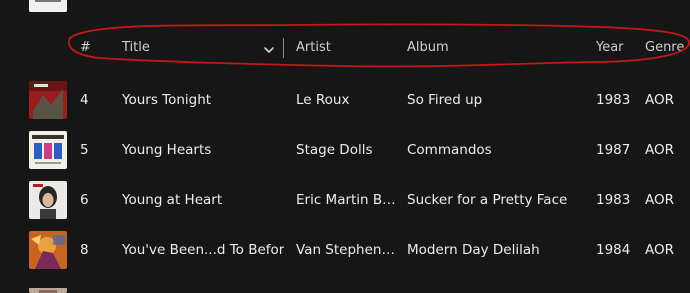 The image size is (690, 293). I want to click on column-header-year: Year, so click(610, 47).